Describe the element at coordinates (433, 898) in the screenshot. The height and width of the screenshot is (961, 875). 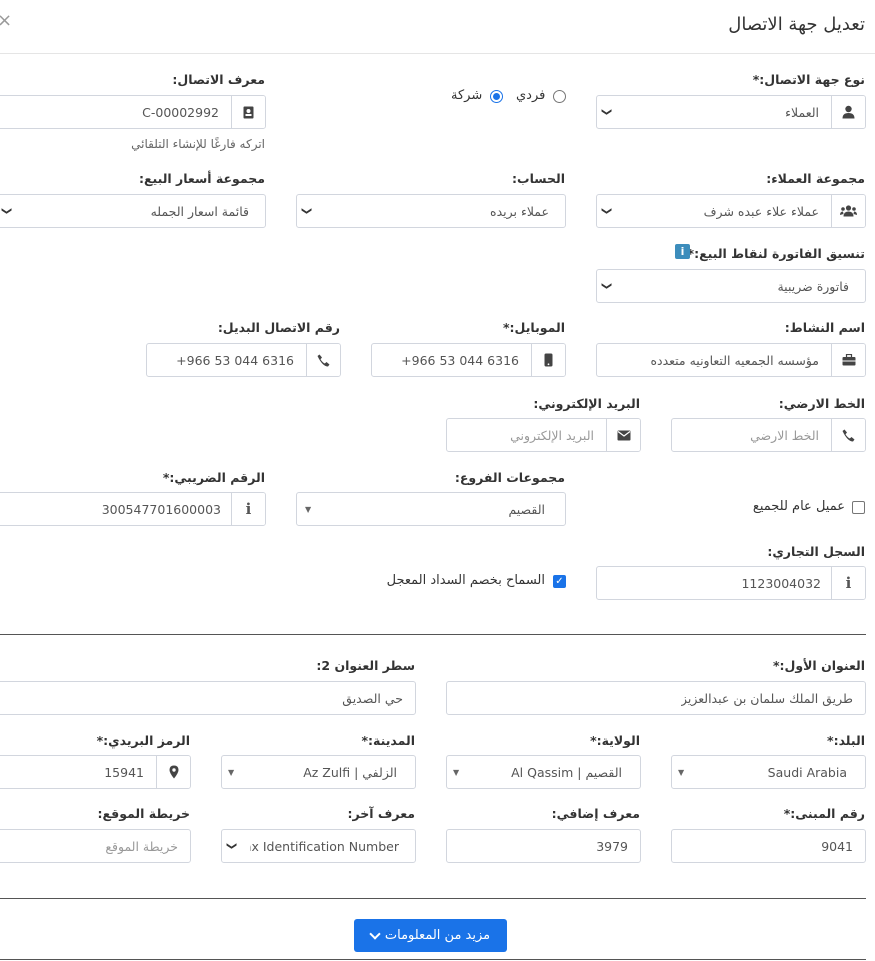
I see `footer-divider` at that location.